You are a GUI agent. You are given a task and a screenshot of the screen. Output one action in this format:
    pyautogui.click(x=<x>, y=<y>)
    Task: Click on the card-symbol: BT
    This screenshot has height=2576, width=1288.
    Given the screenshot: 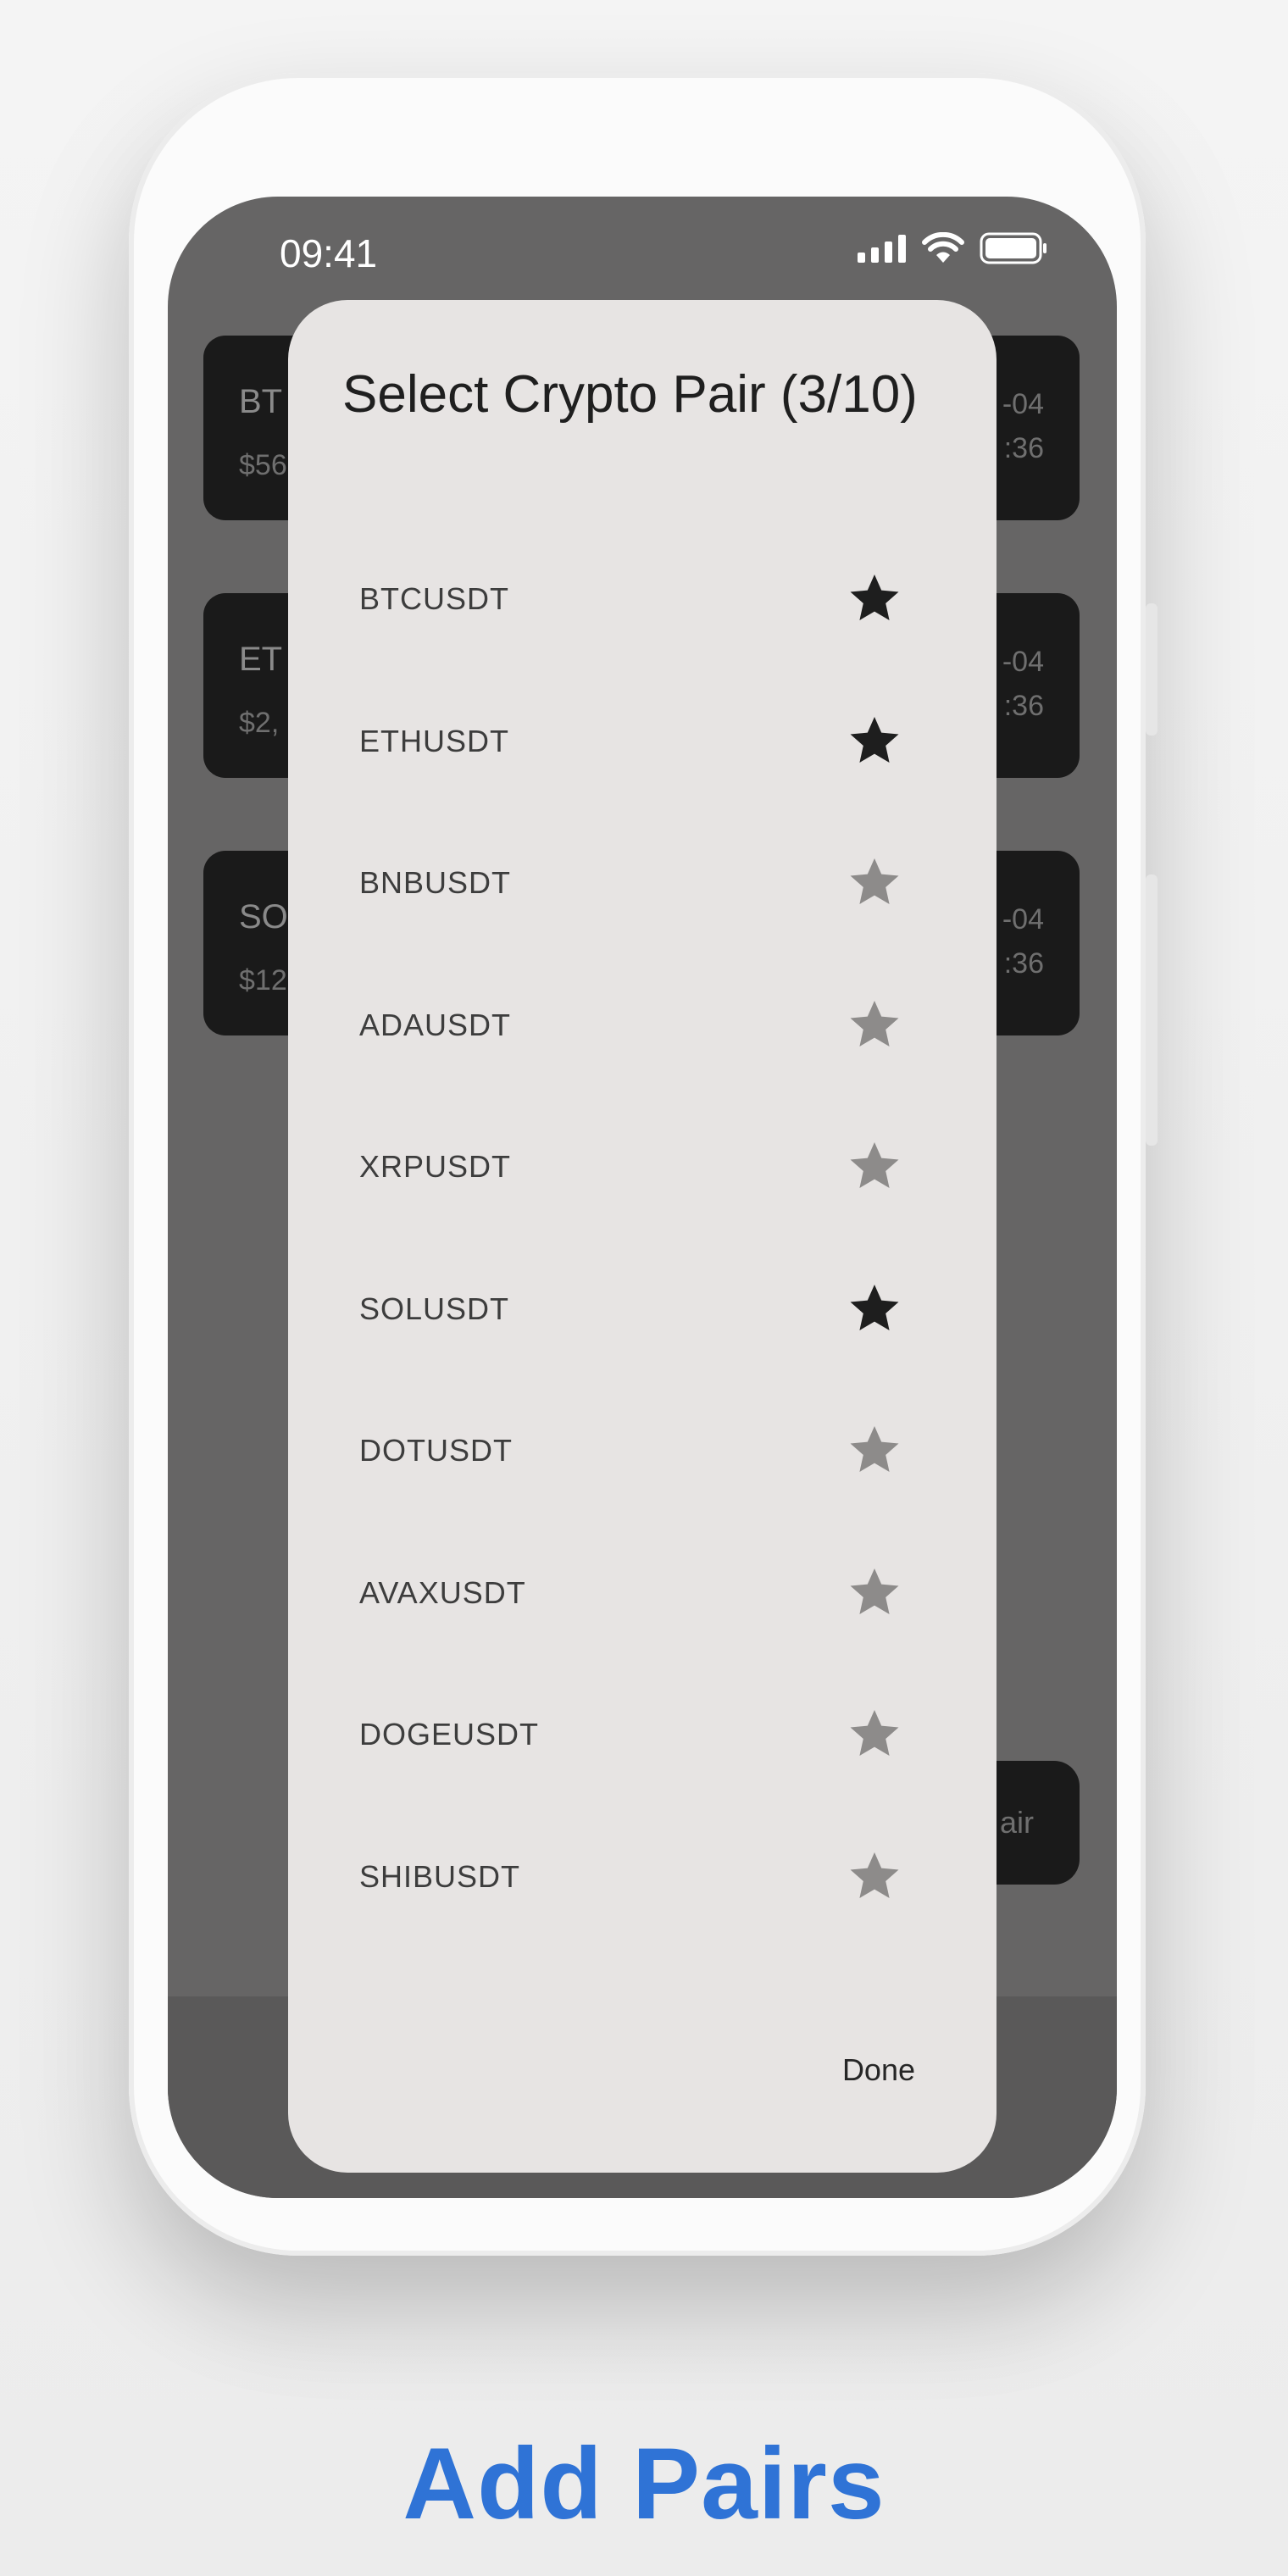 What is the action you would take?
    pyautogui.click(x=261, y=401)
    